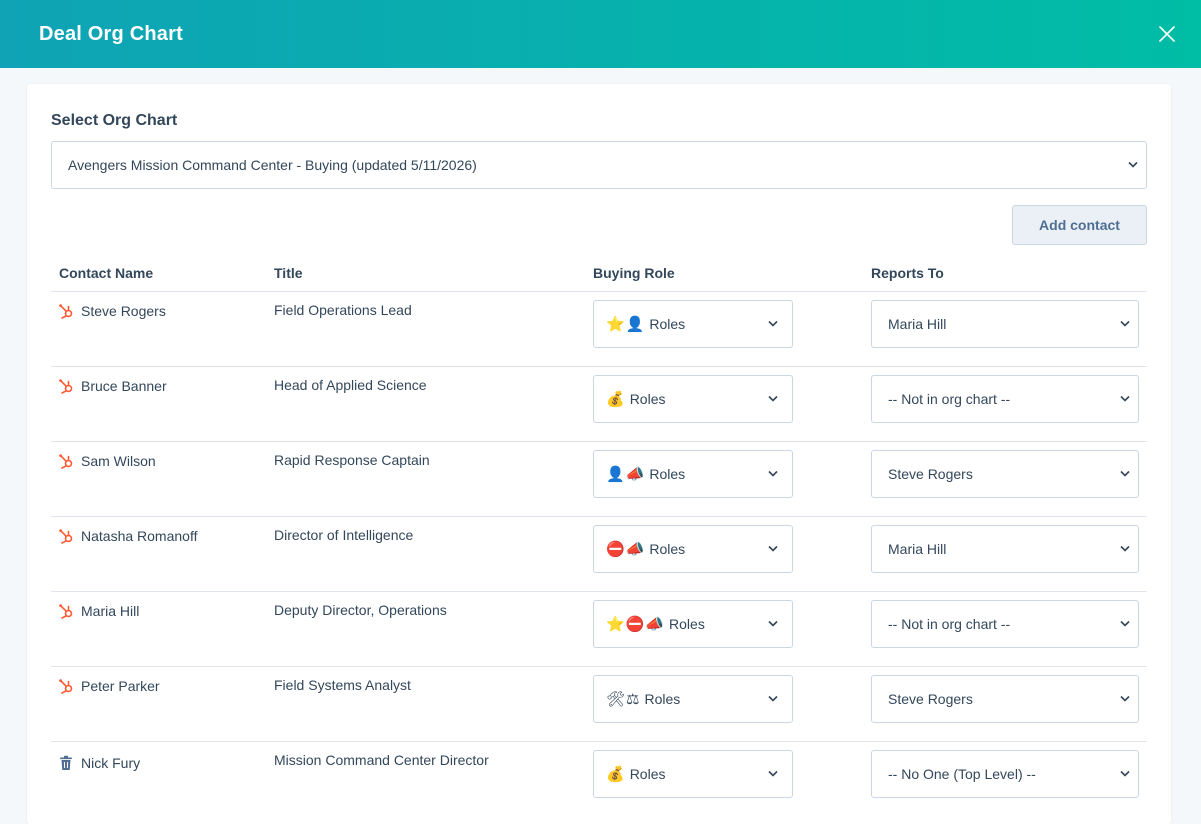 The width and height of the screenshot is (1201, 824). I want to click on buying-role-cell: ⭐👤 Roles, so click(724, 328).